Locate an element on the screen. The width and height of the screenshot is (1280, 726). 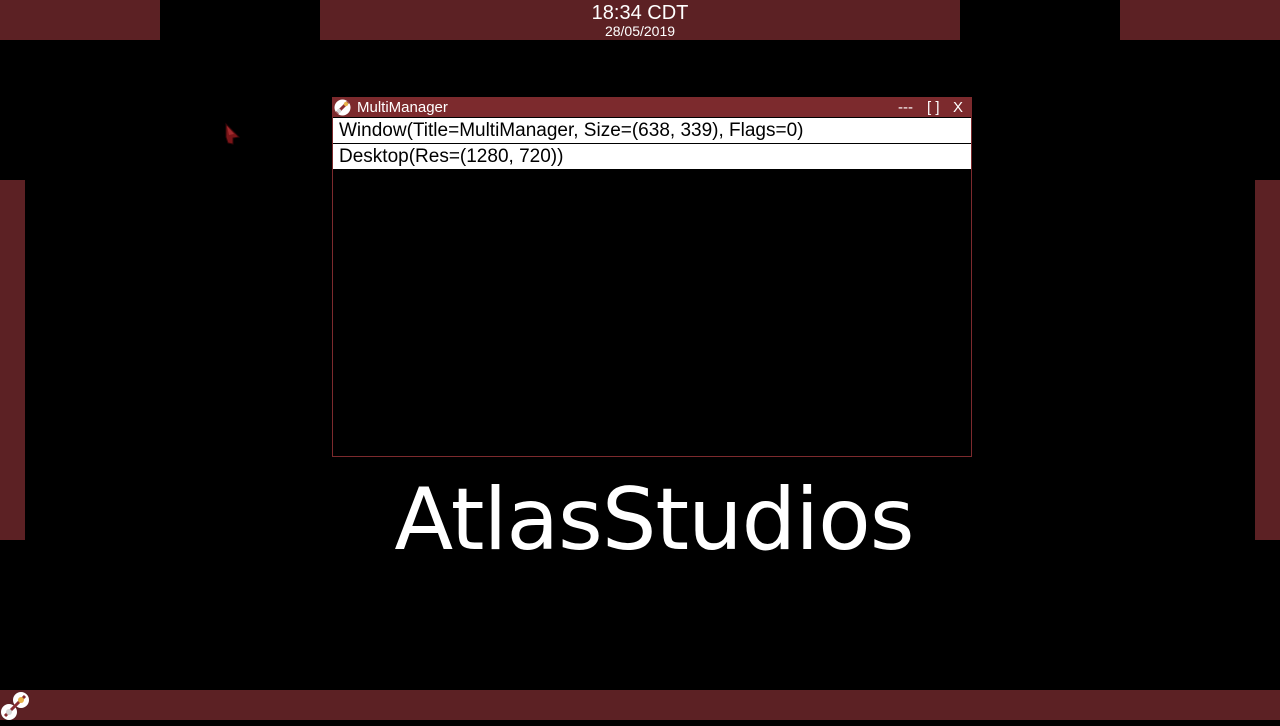
mouse-cursor-icon is located at coordinates (232, 135).